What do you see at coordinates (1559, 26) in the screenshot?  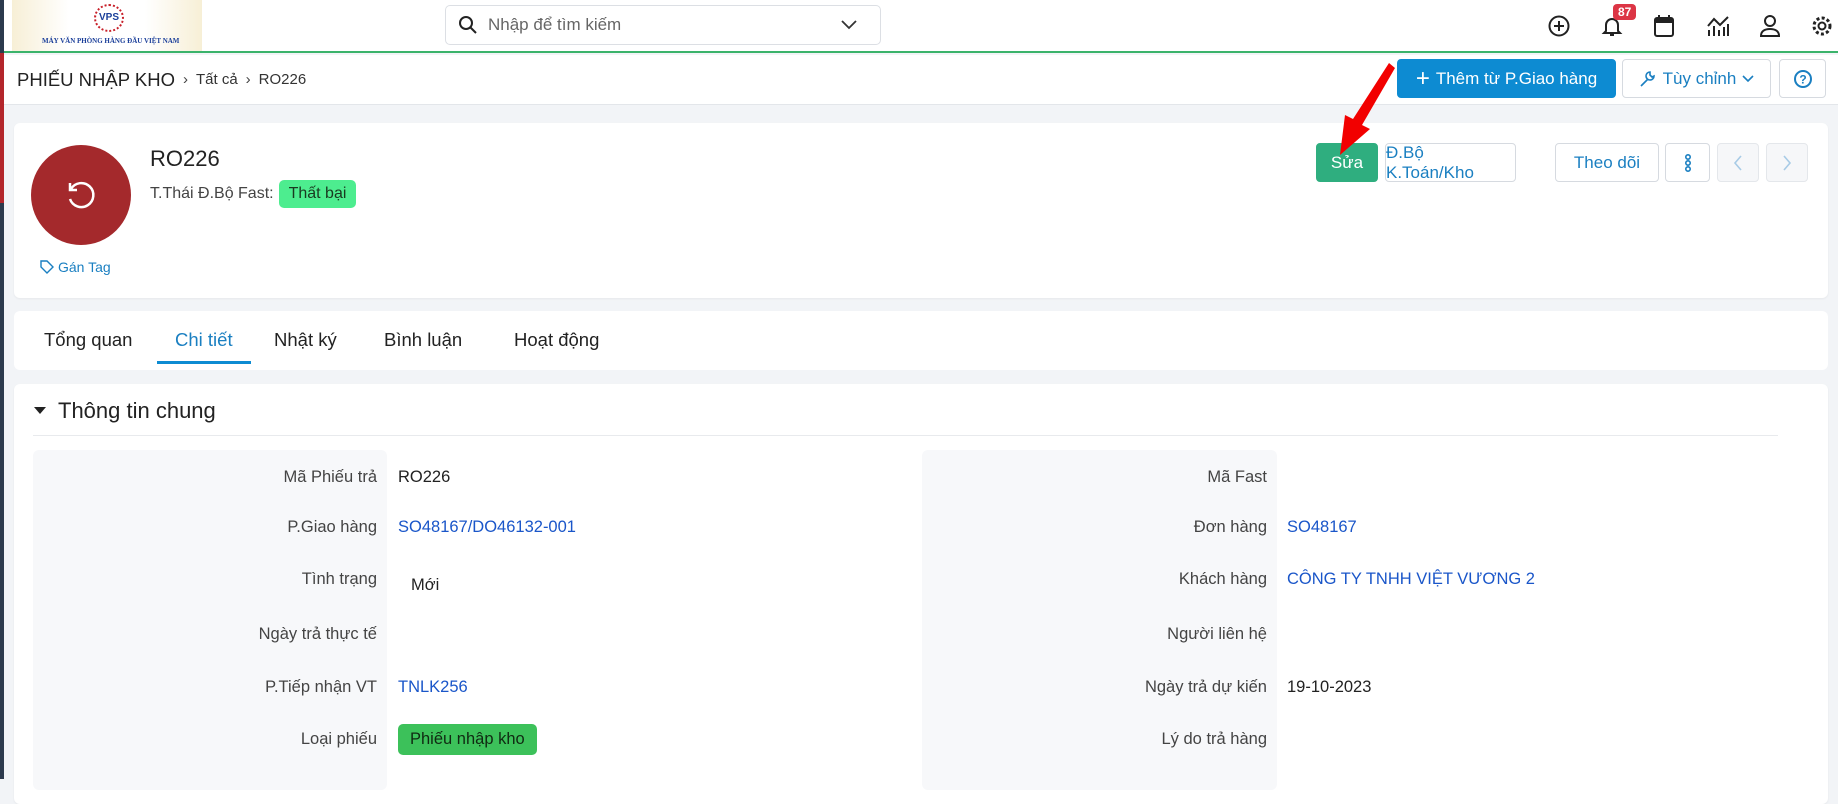 I see `plus-circle-icon` at bounding box center [1559, 26].